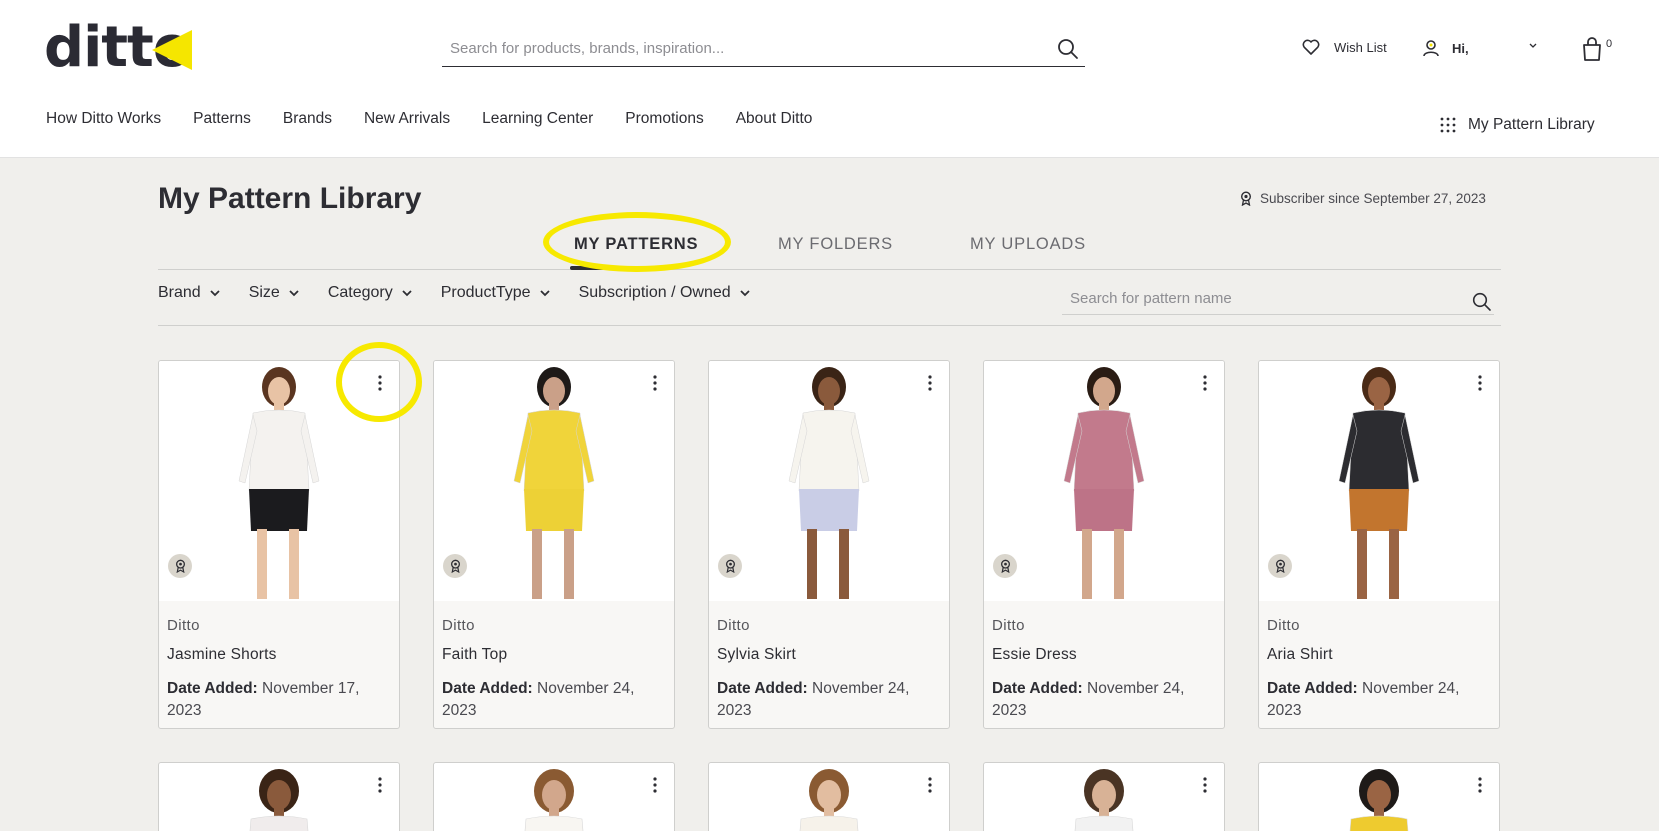 The width and height of the screenshot is (1659, 831). I want to click on filter-size: Size, so click(274, 293).